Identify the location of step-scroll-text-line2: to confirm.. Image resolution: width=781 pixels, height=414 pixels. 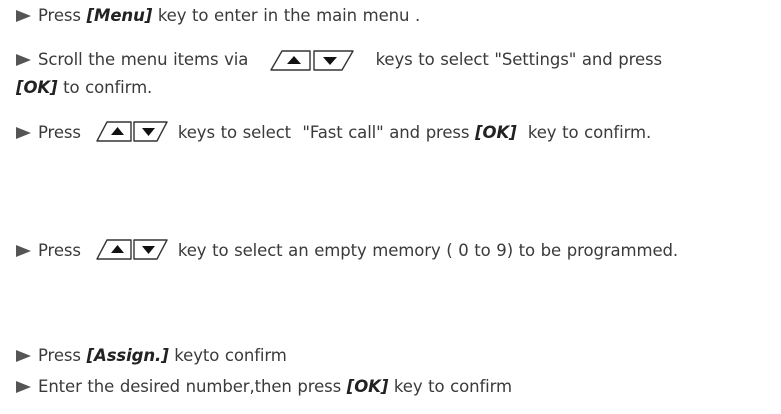
(105, 87).